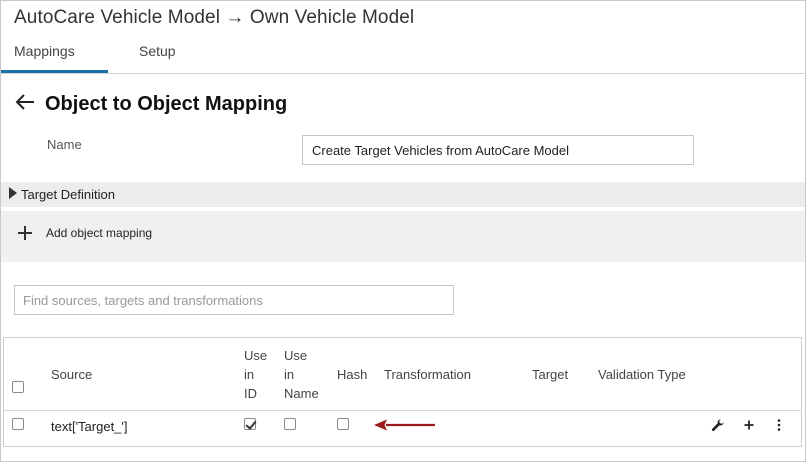  I want to click on search-input, so click(234, 300).